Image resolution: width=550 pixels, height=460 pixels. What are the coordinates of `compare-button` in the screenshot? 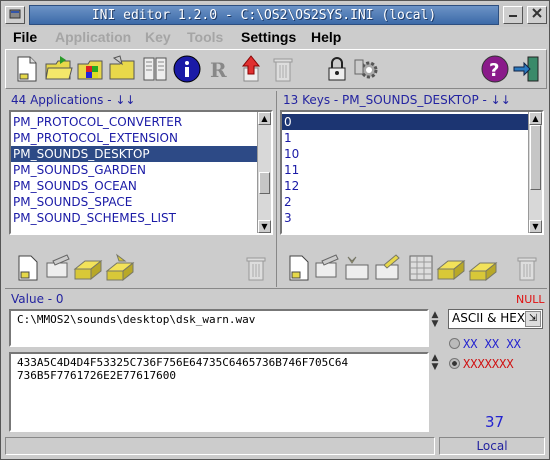 It's located at (155, 69).